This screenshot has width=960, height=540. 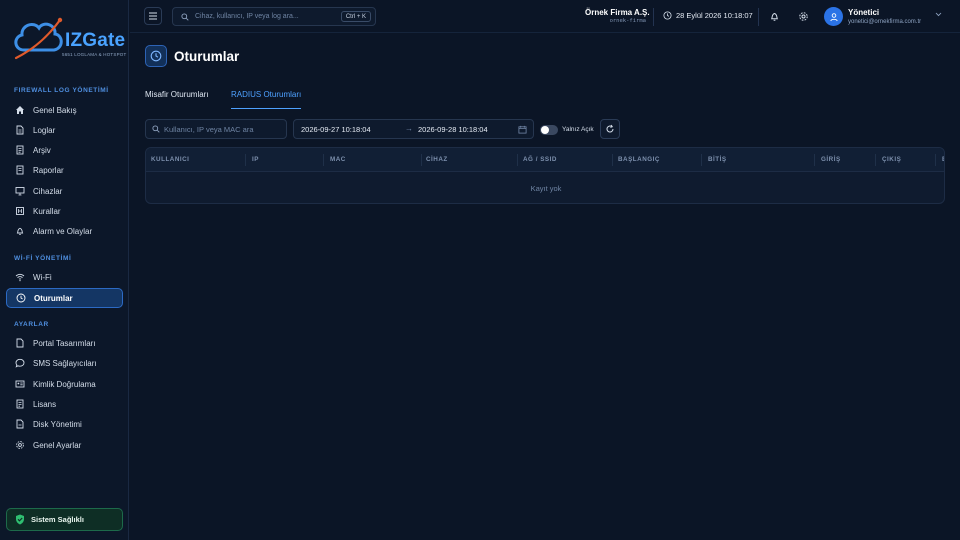 I want to click on sidebar-item-label: Alarm ve Olaylar, so click(x=63, y=231).